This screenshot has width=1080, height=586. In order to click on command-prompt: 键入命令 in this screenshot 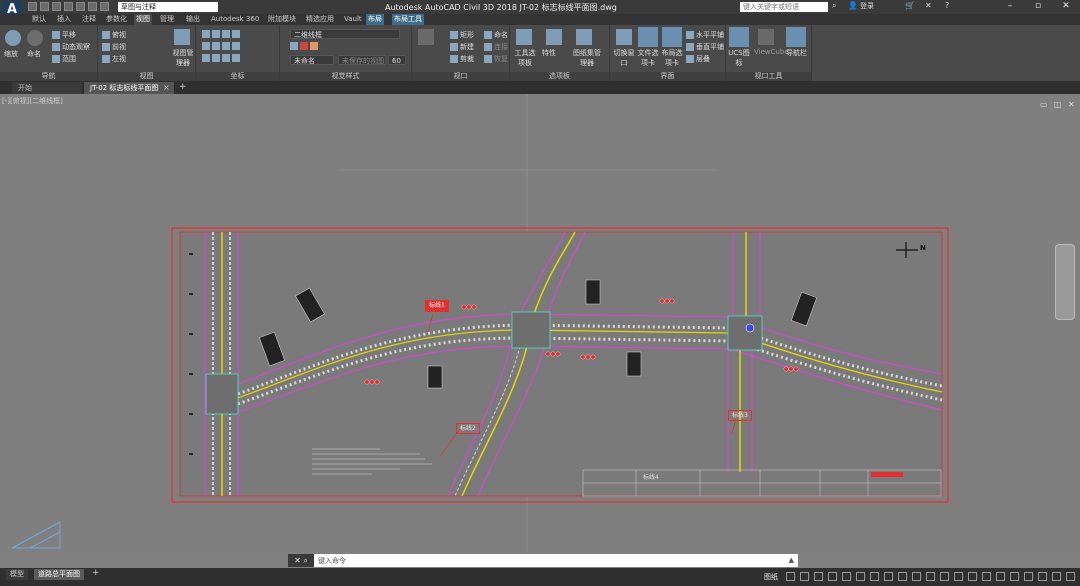, I will do `click(332, 561)`.